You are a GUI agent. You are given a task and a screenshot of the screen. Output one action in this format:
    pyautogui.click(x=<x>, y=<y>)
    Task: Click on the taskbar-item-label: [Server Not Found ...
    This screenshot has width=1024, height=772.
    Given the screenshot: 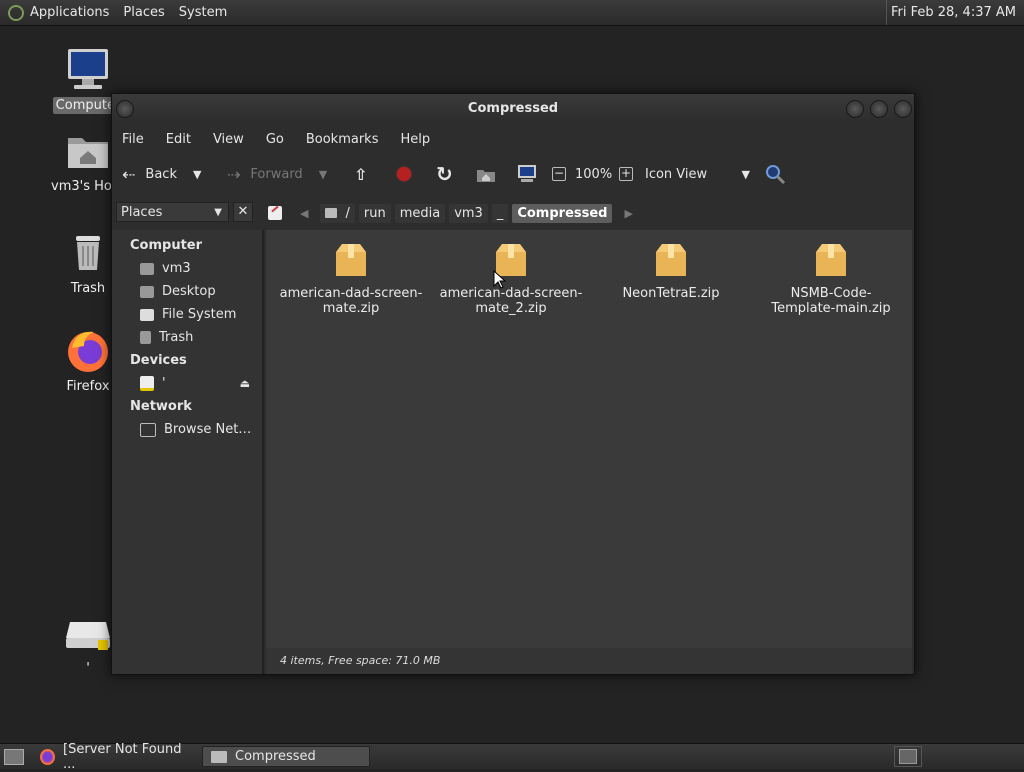 What is the action you would take?
    pyautogui.click(x=122, y=756)
    